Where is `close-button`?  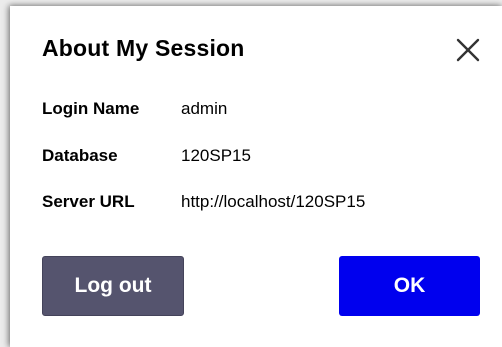
close-button is located at coordinates (468, 50).